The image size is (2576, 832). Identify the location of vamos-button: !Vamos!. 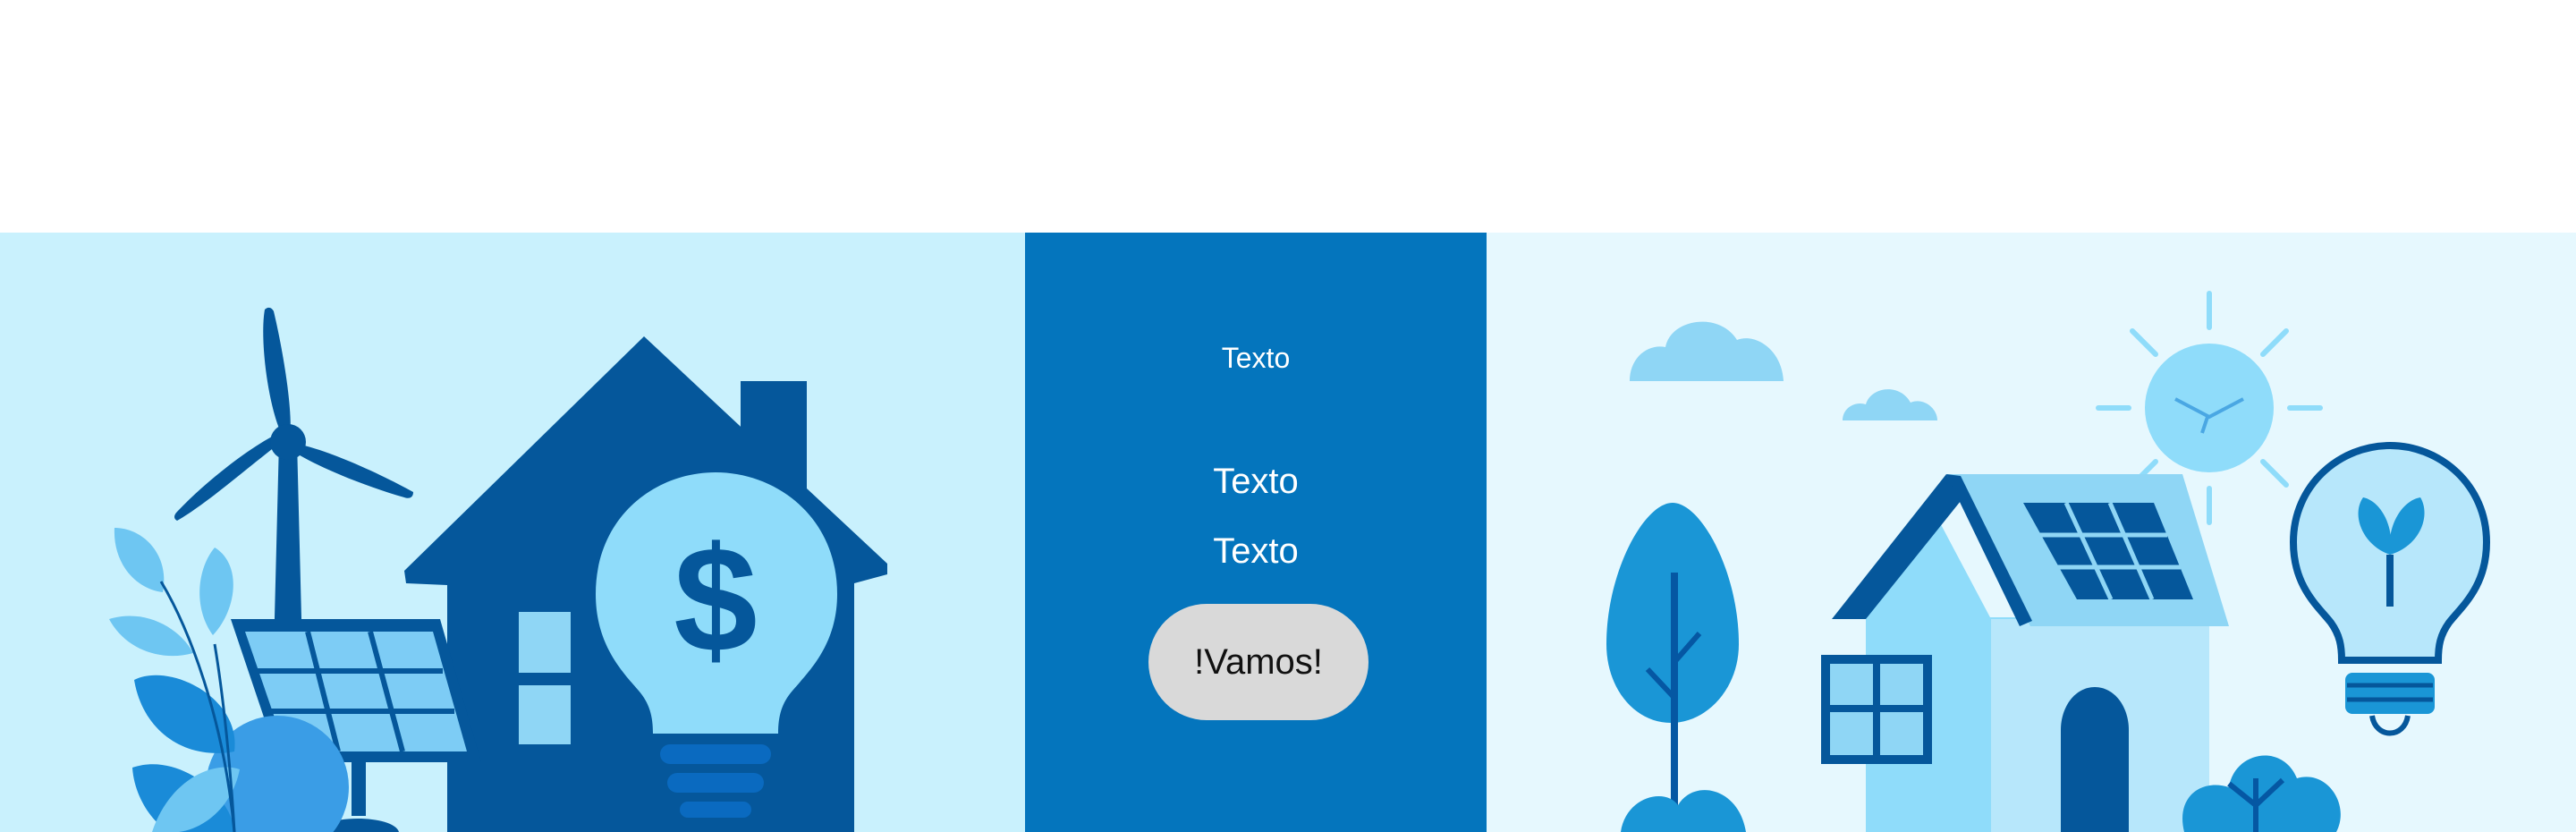
(1258, 662).